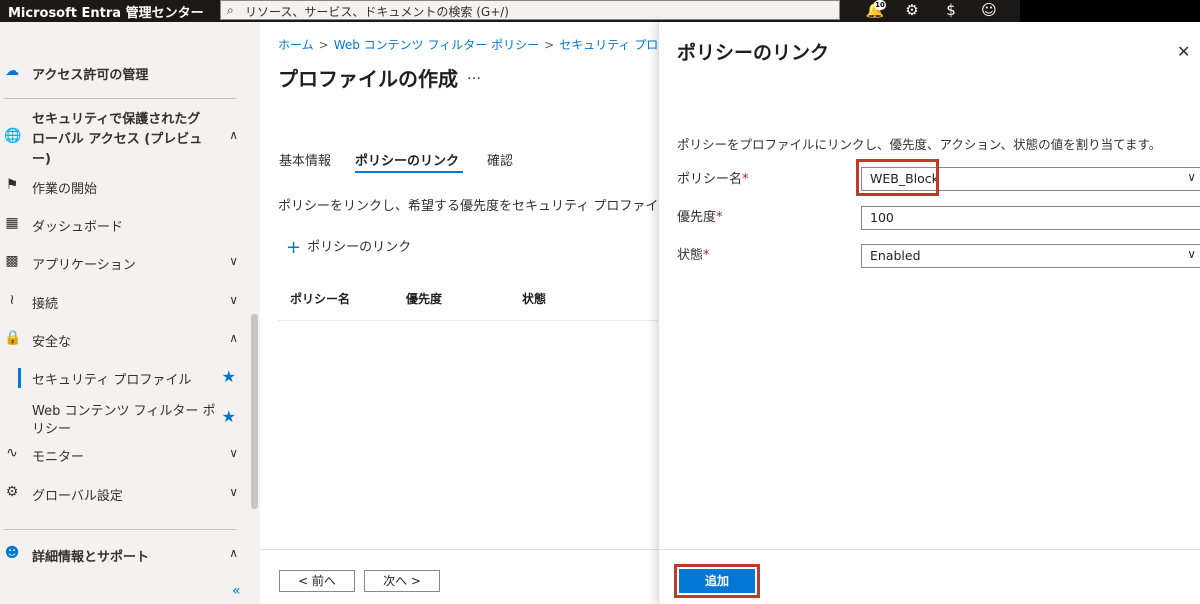 This screenshot has width=1200, height=604. What do you see at coordinates (377, 12) in the screenshot?
I see `search-placeholder: リソース、サービス、ドキュメントの検索 (G+/)` at bounding box center [377, 12].